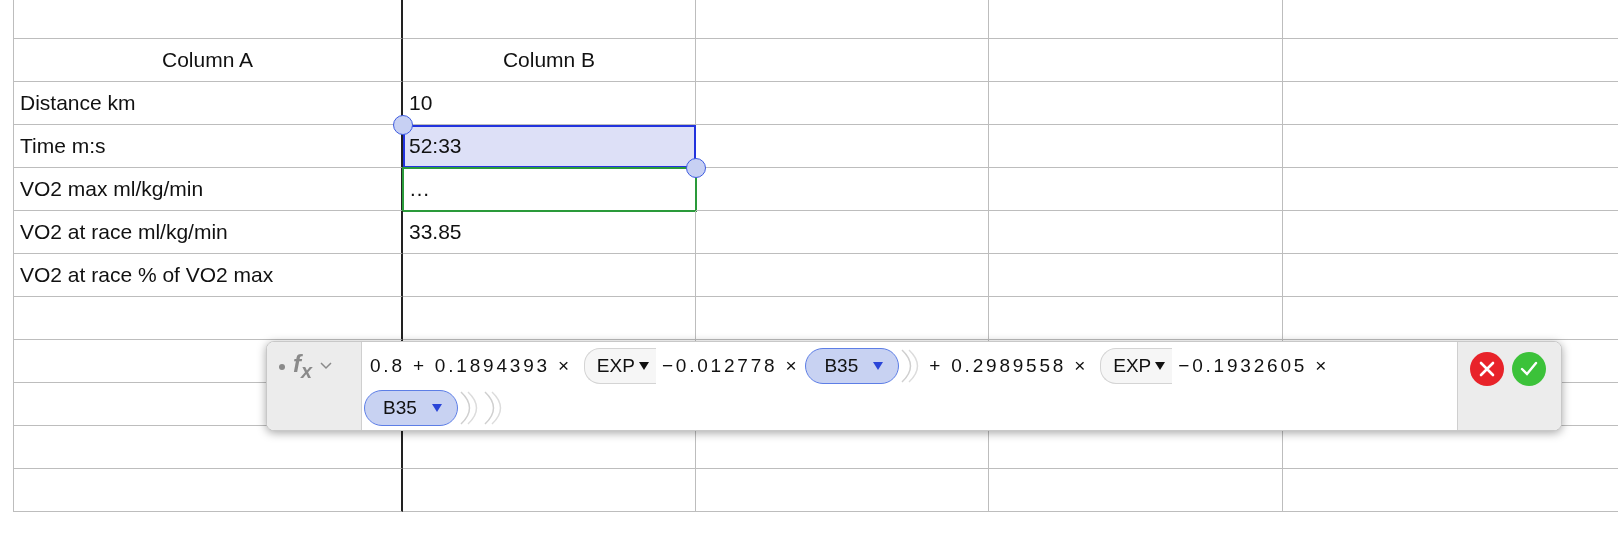  Describe the element at coordinates (208, 60) in the screenshot. I see `table-cell: Column A` at that location.